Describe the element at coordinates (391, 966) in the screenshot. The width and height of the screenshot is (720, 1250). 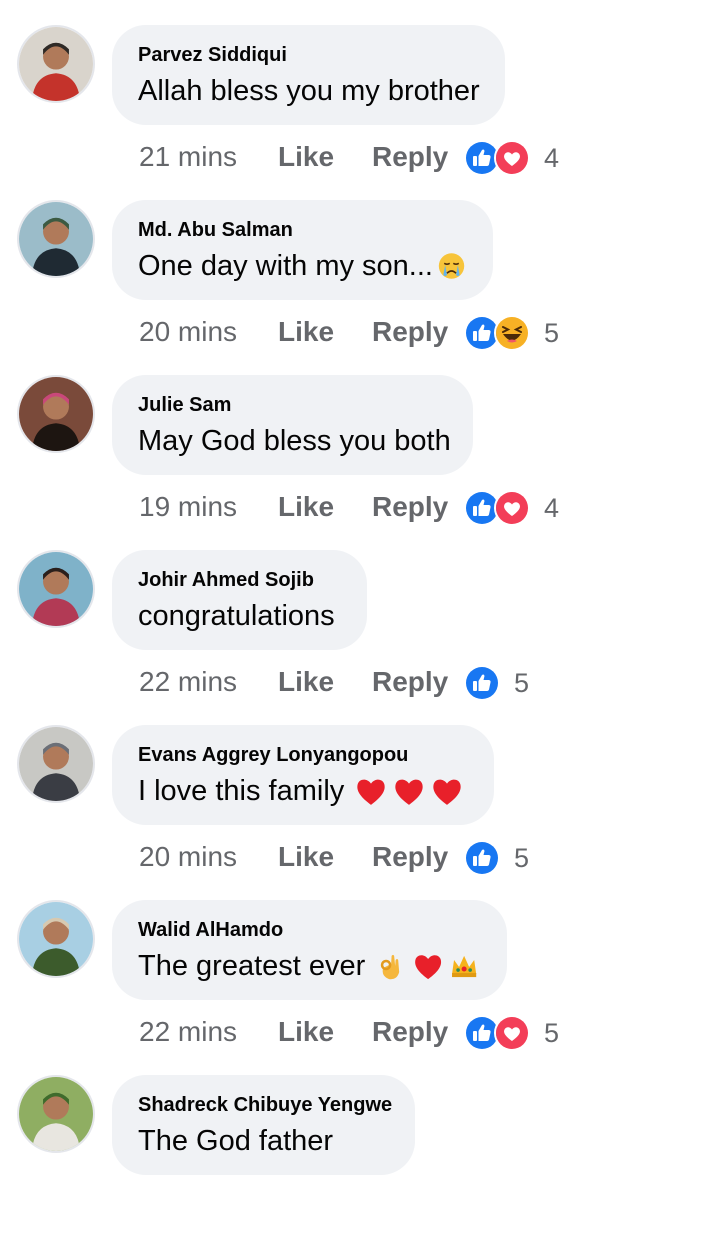
I see `ok-hand-emoji` at that location.